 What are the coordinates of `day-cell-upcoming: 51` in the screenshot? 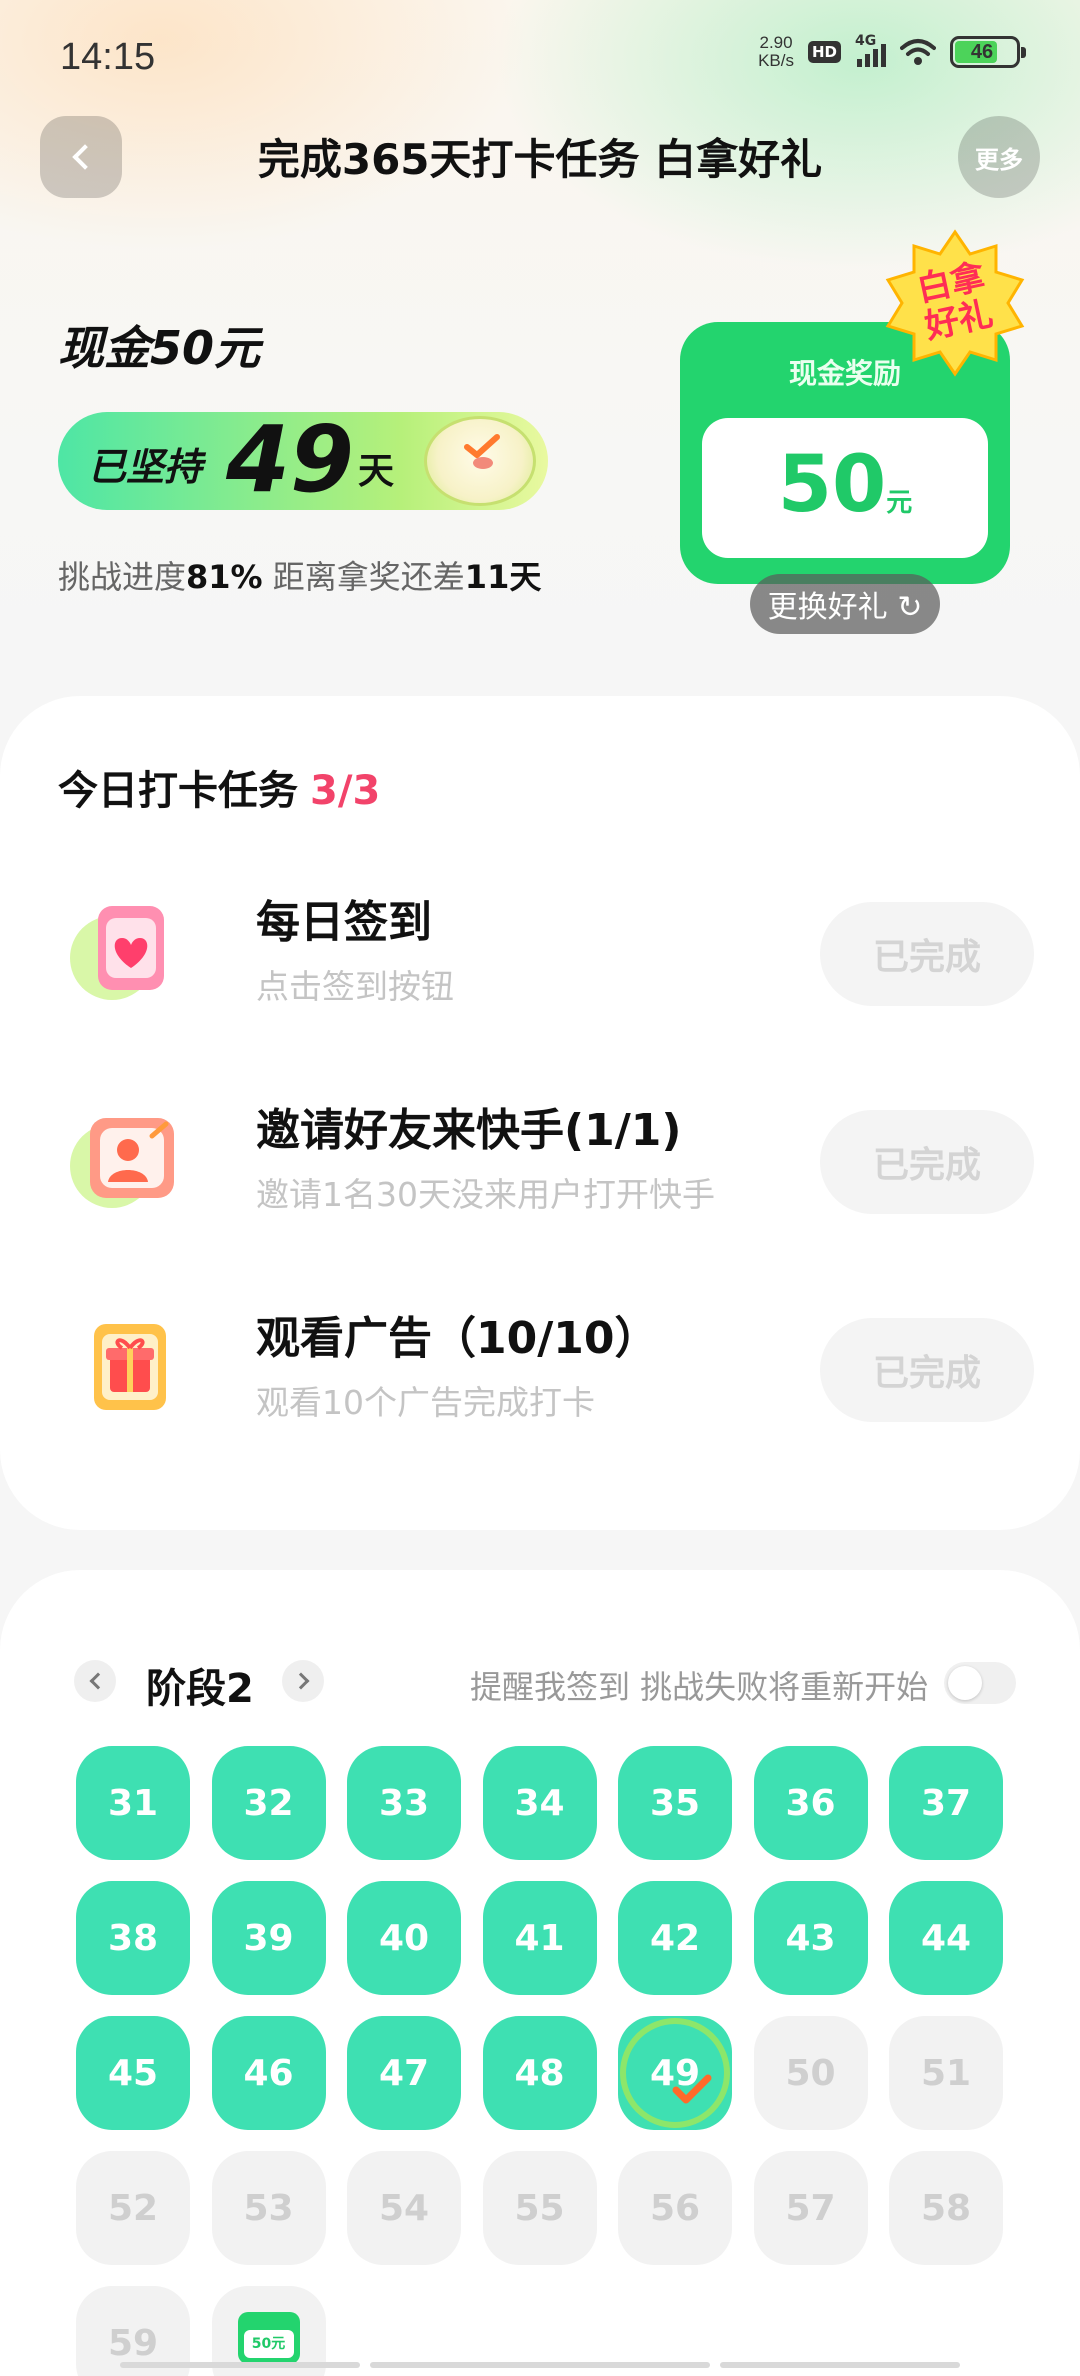 It's located at (946, 2073).